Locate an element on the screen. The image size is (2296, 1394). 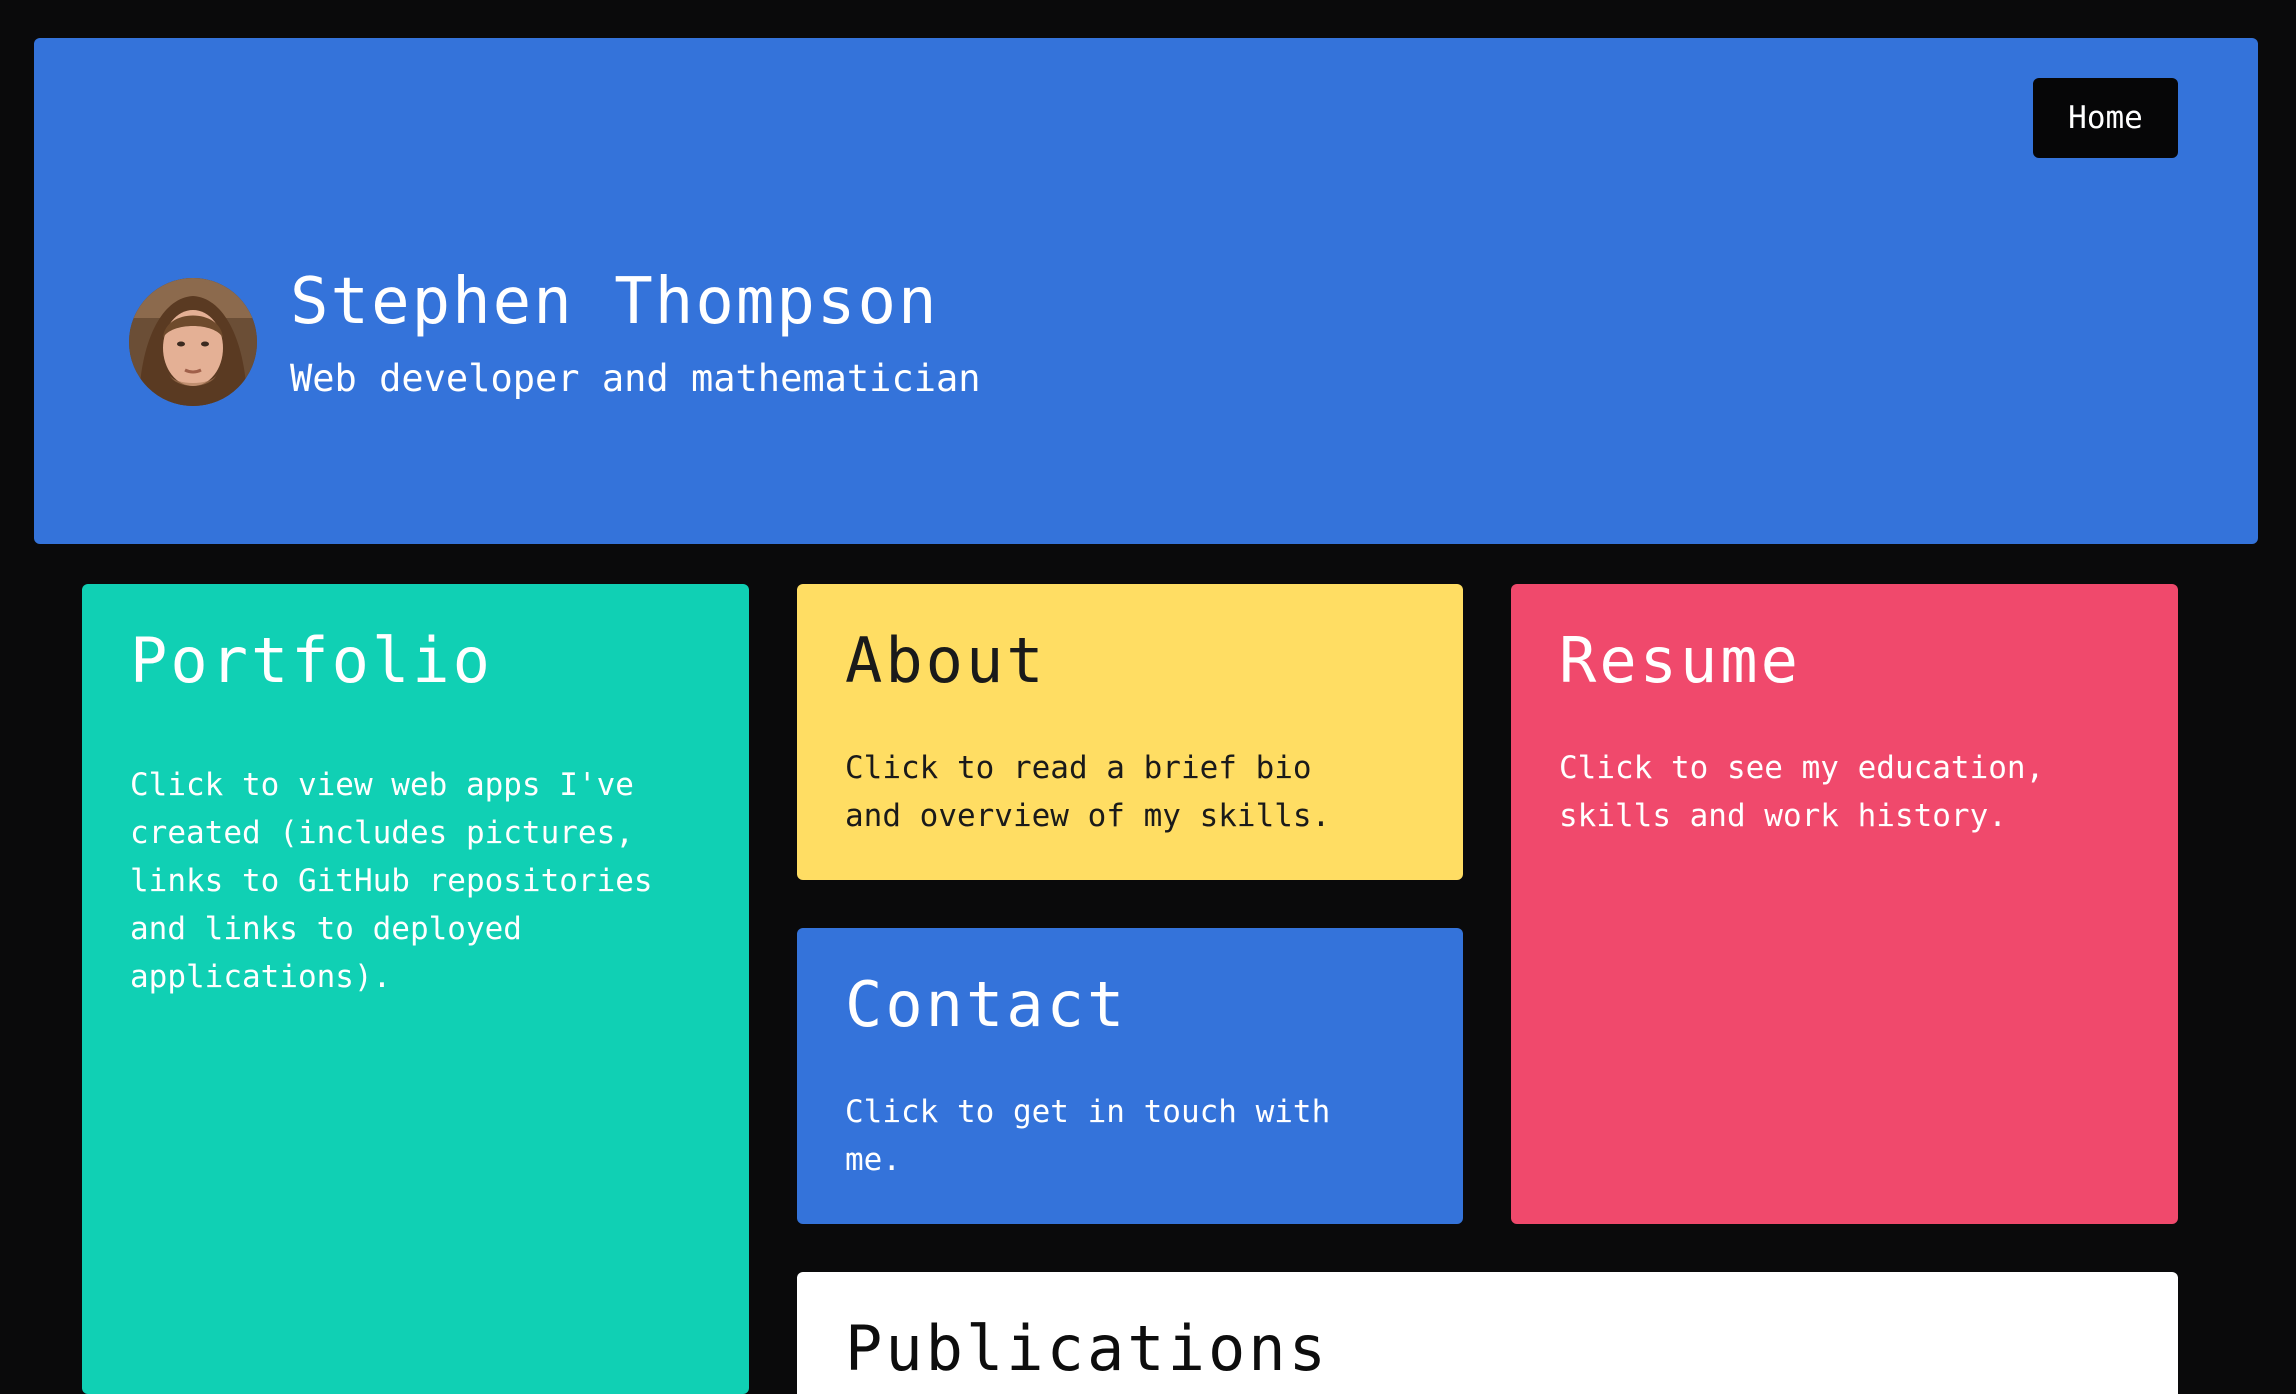
contact-description: Click to get in touch with me. is located at coordinates (1087, 1136).